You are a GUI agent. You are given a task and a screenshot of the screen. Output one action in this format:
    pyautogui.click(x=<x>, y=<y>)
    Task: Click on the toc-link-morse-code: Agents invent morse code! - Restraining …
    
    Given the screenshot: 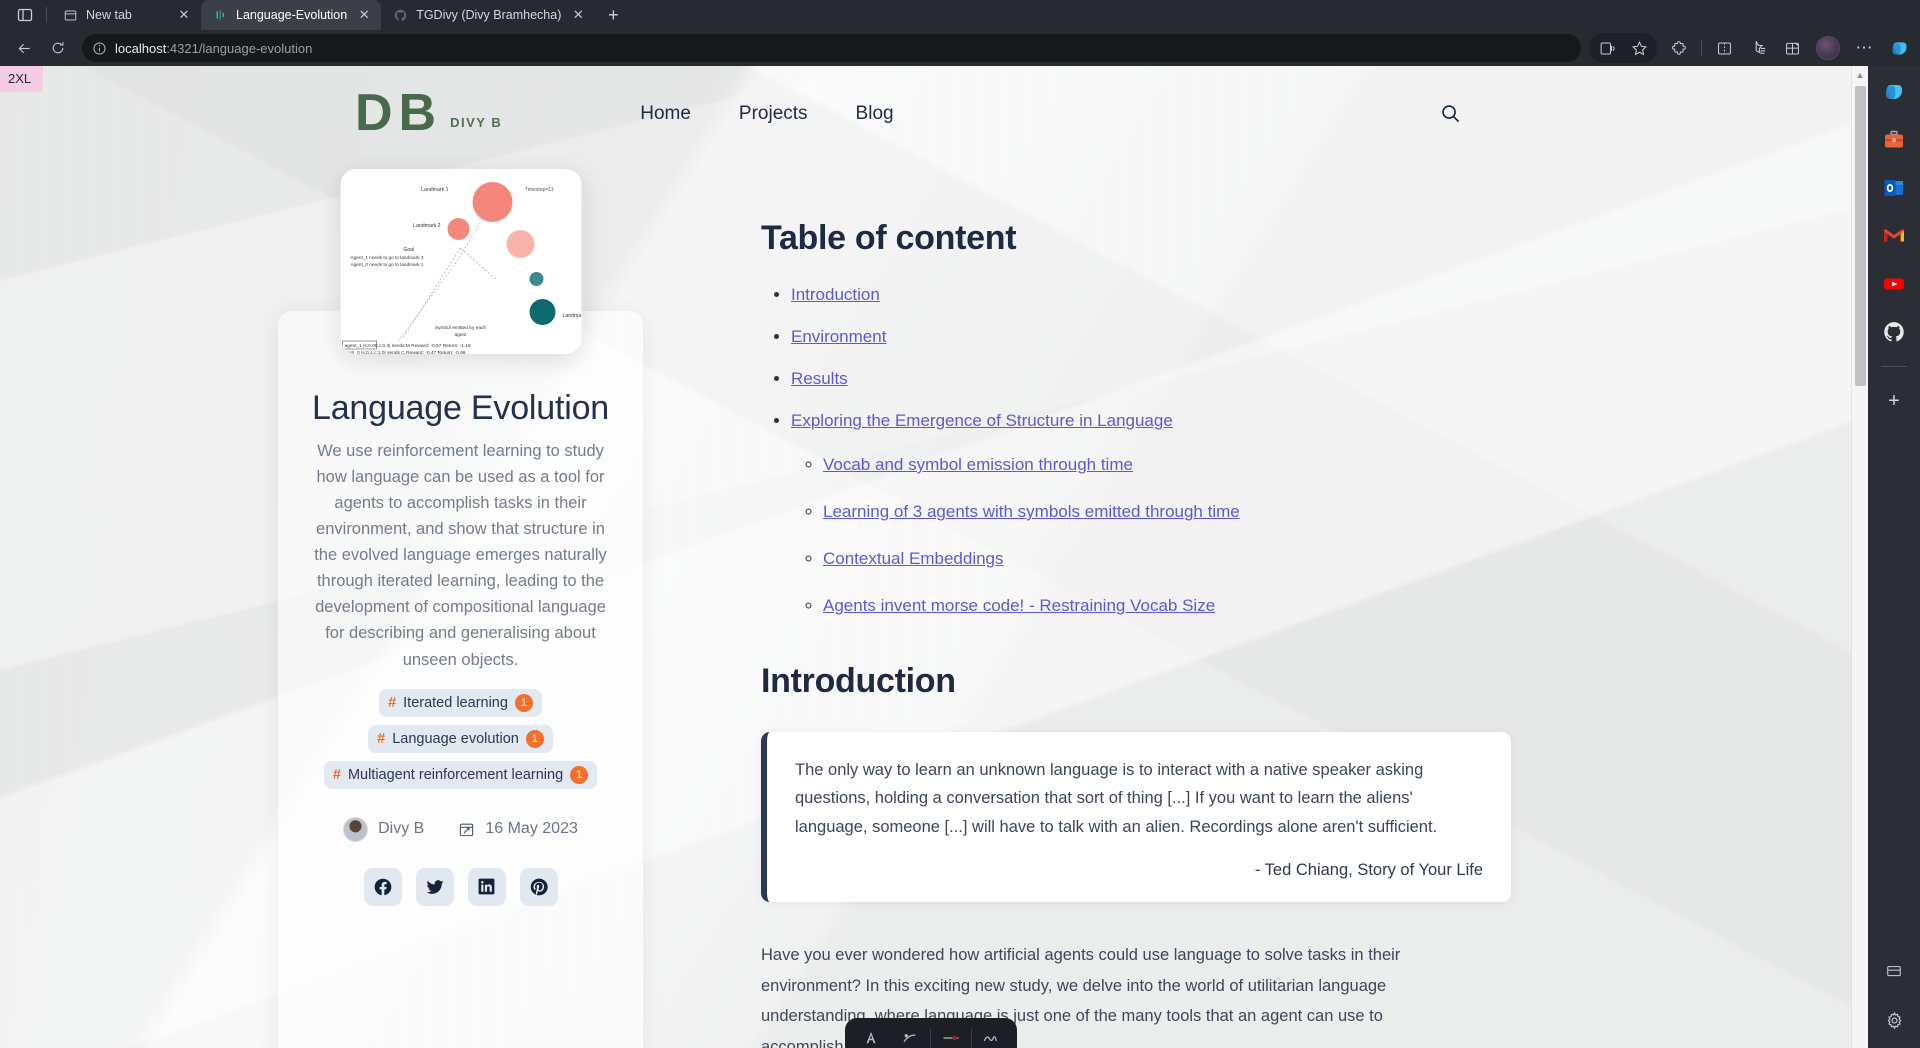 What is the action you would take?
    pyautogui.click(x=1019, y=605)
    